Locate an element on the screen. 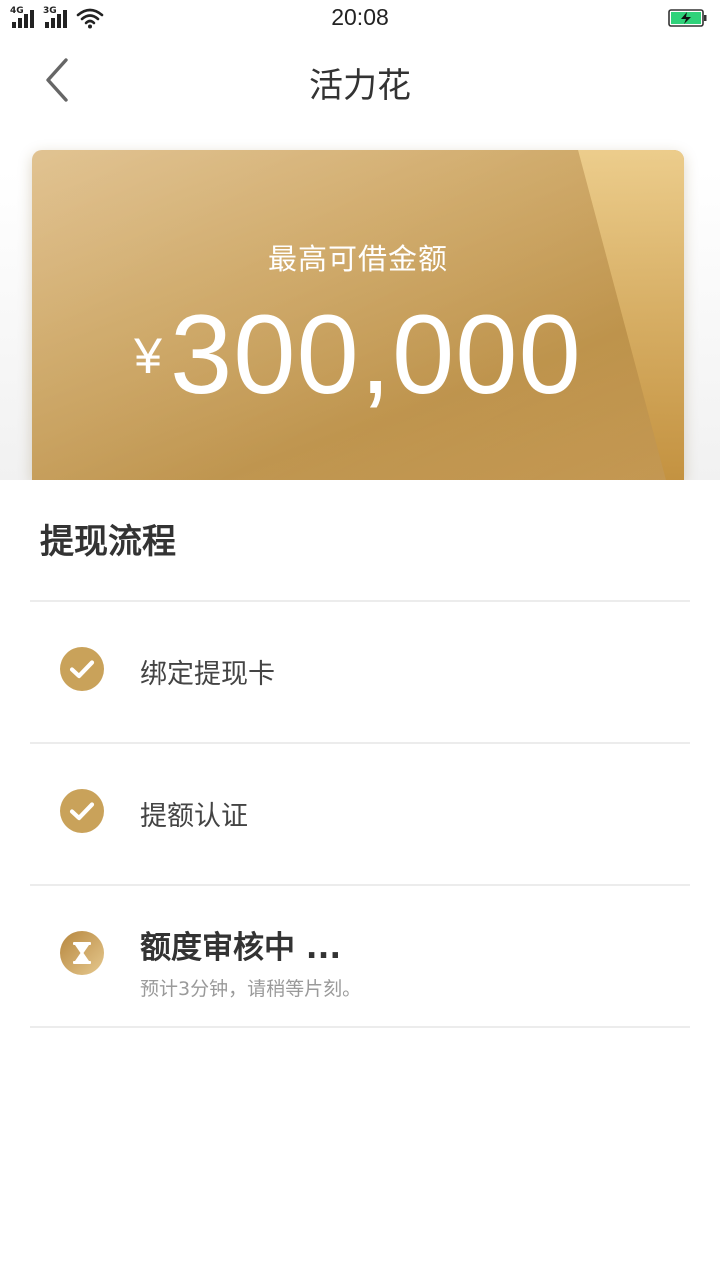  status-bar: 4G 3G 20:08 is located at coordinates (360, 20).